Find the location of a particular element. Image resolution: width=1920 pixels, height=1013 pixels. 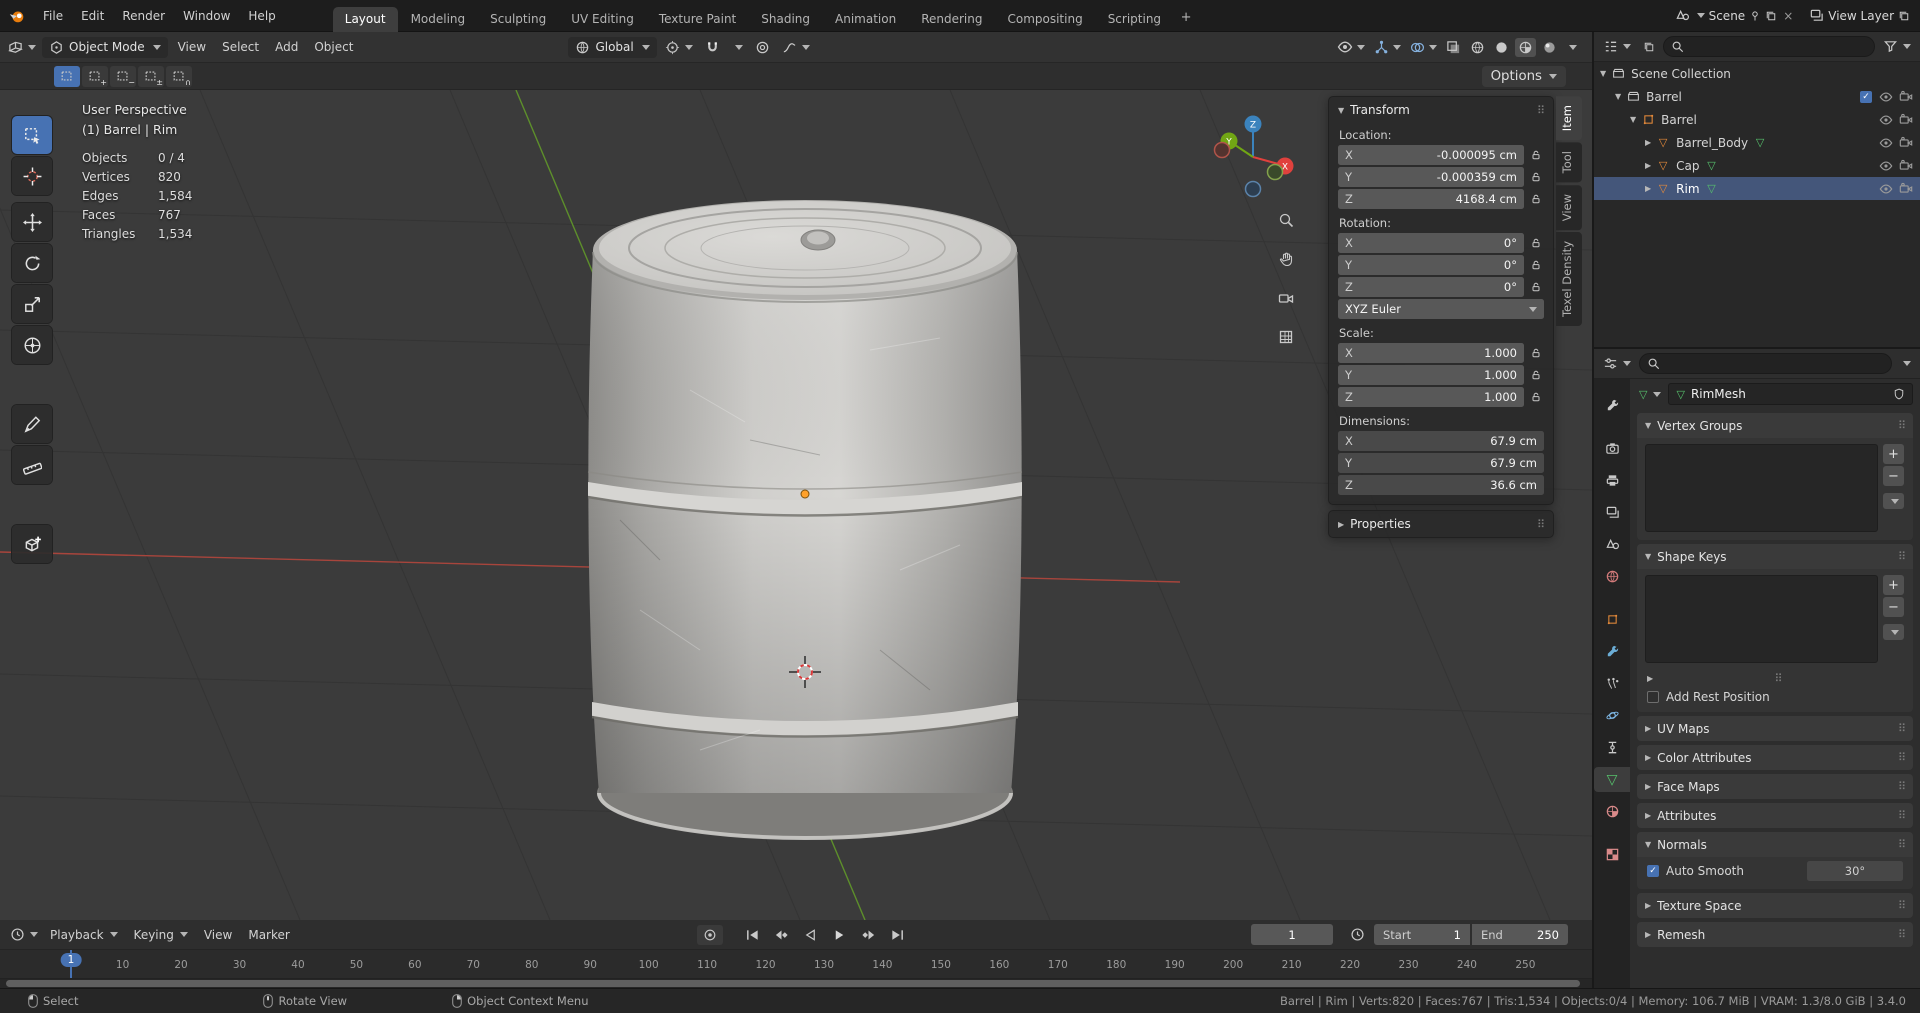

outliner-display-mode-button is located at coordinates (1649, 47).